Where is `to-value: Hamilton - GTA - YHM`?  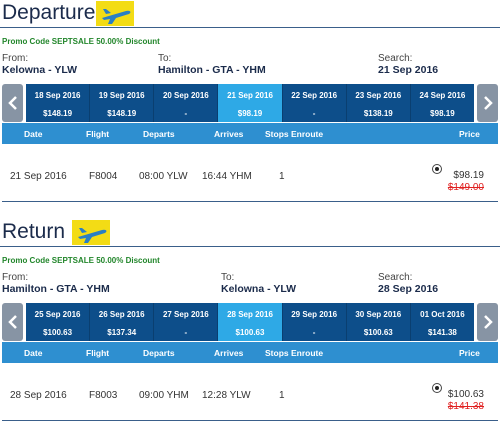
to-value: Hamilton - GTA - YHM is located at coordinates (212, 70).